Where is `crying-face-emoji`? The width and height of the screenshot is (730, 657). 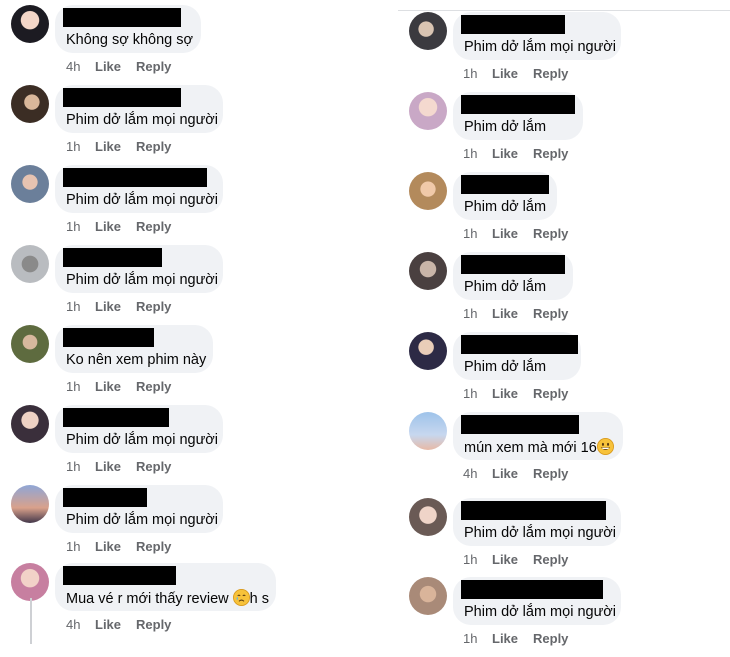 crying-face-emoji is located at coordinates (241, 600).